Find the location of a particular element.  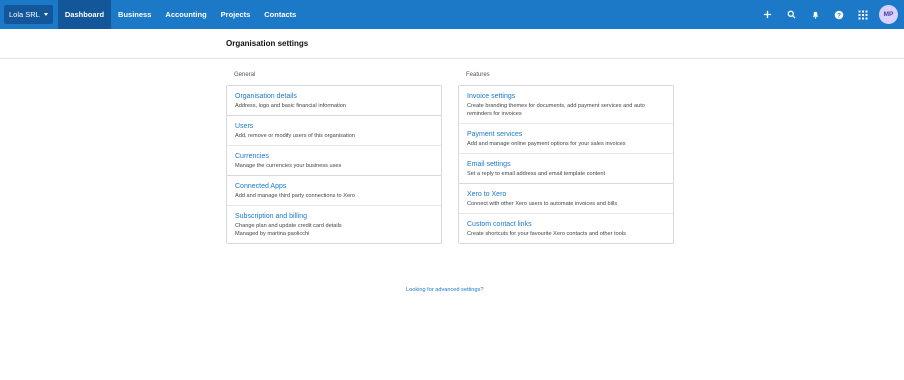

setting-title: Invoice settings is located at coordinates (566, 97).